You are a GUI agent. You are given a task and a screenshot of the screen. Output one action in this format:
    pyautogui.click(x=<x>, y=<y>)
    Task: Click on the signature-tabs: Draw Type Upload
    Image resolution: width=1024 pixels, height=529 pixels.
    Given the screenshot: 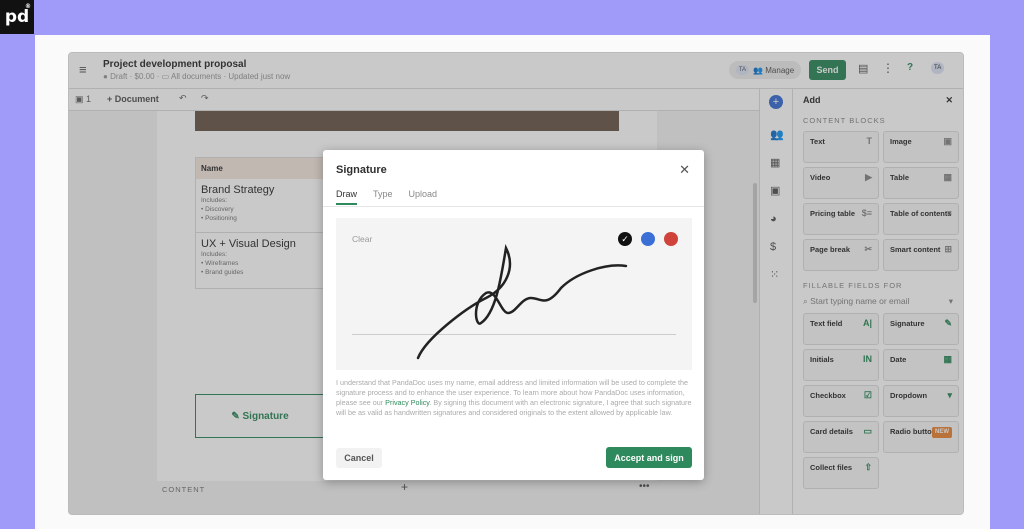 What is the action you would take?
    pyautogui.click(x=386, y=197)
    